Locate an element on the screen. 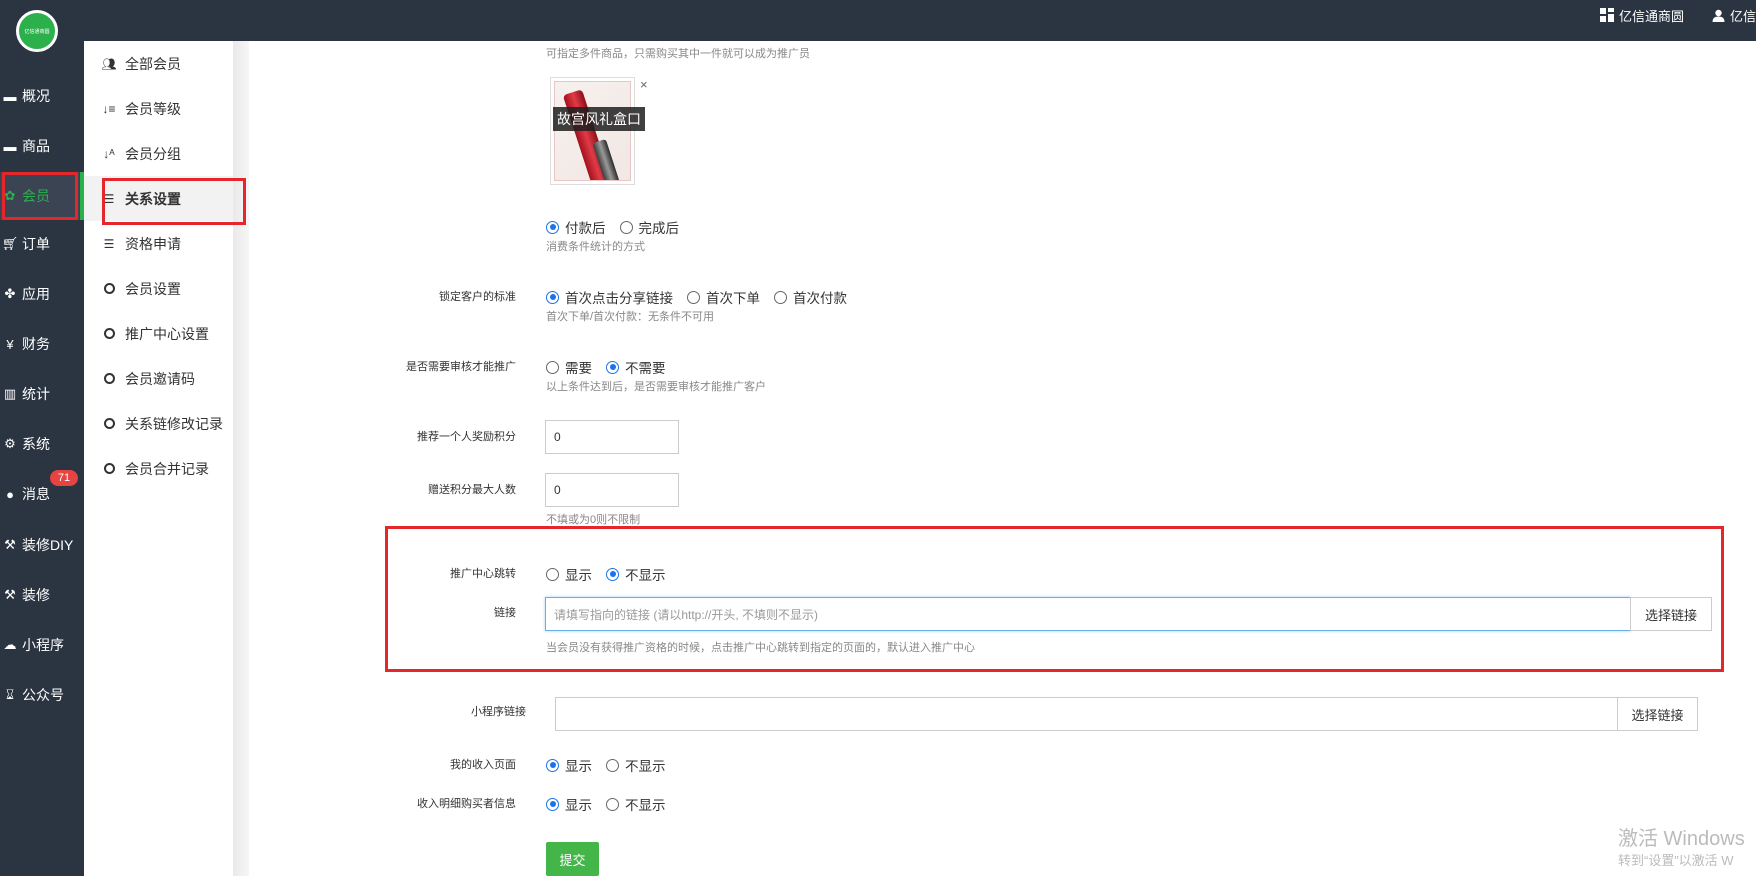 The image size is (1756, 876). max-people-hint: 不填或为0则不限制 is located at coordinates (593, 520).